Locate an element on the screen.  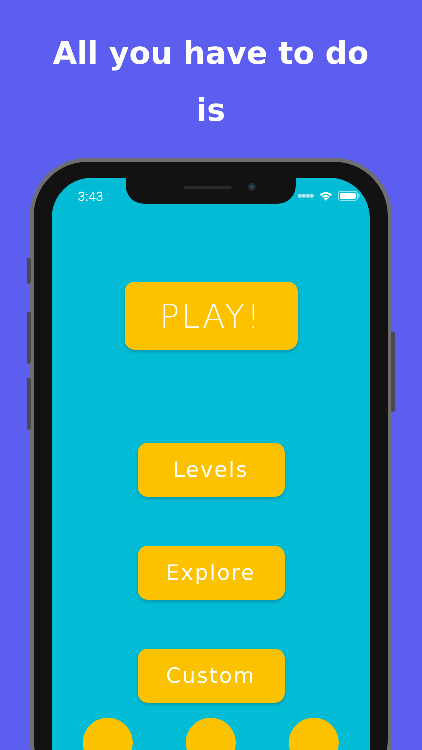
status-time: 3:43 is located at coordinates (91, 196).